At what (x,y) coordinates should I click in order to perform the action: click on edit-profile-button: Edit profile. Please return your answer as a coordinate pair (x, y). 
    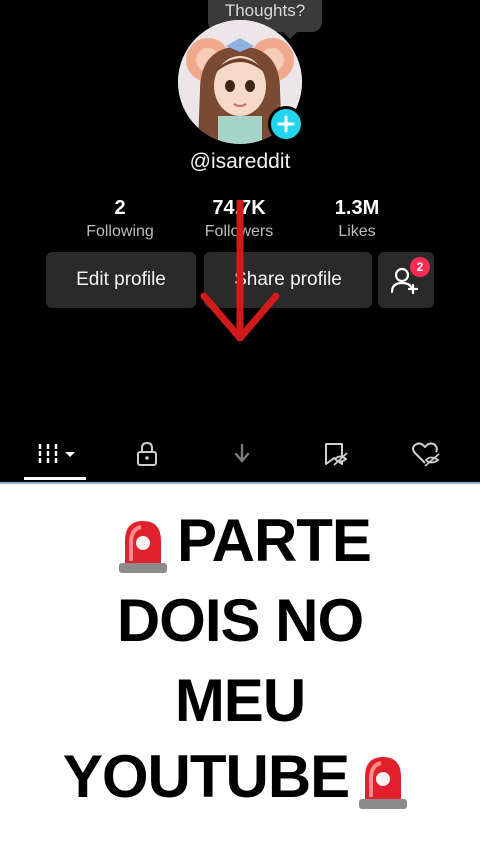
    Looking at the image, I should click on (121, 280).